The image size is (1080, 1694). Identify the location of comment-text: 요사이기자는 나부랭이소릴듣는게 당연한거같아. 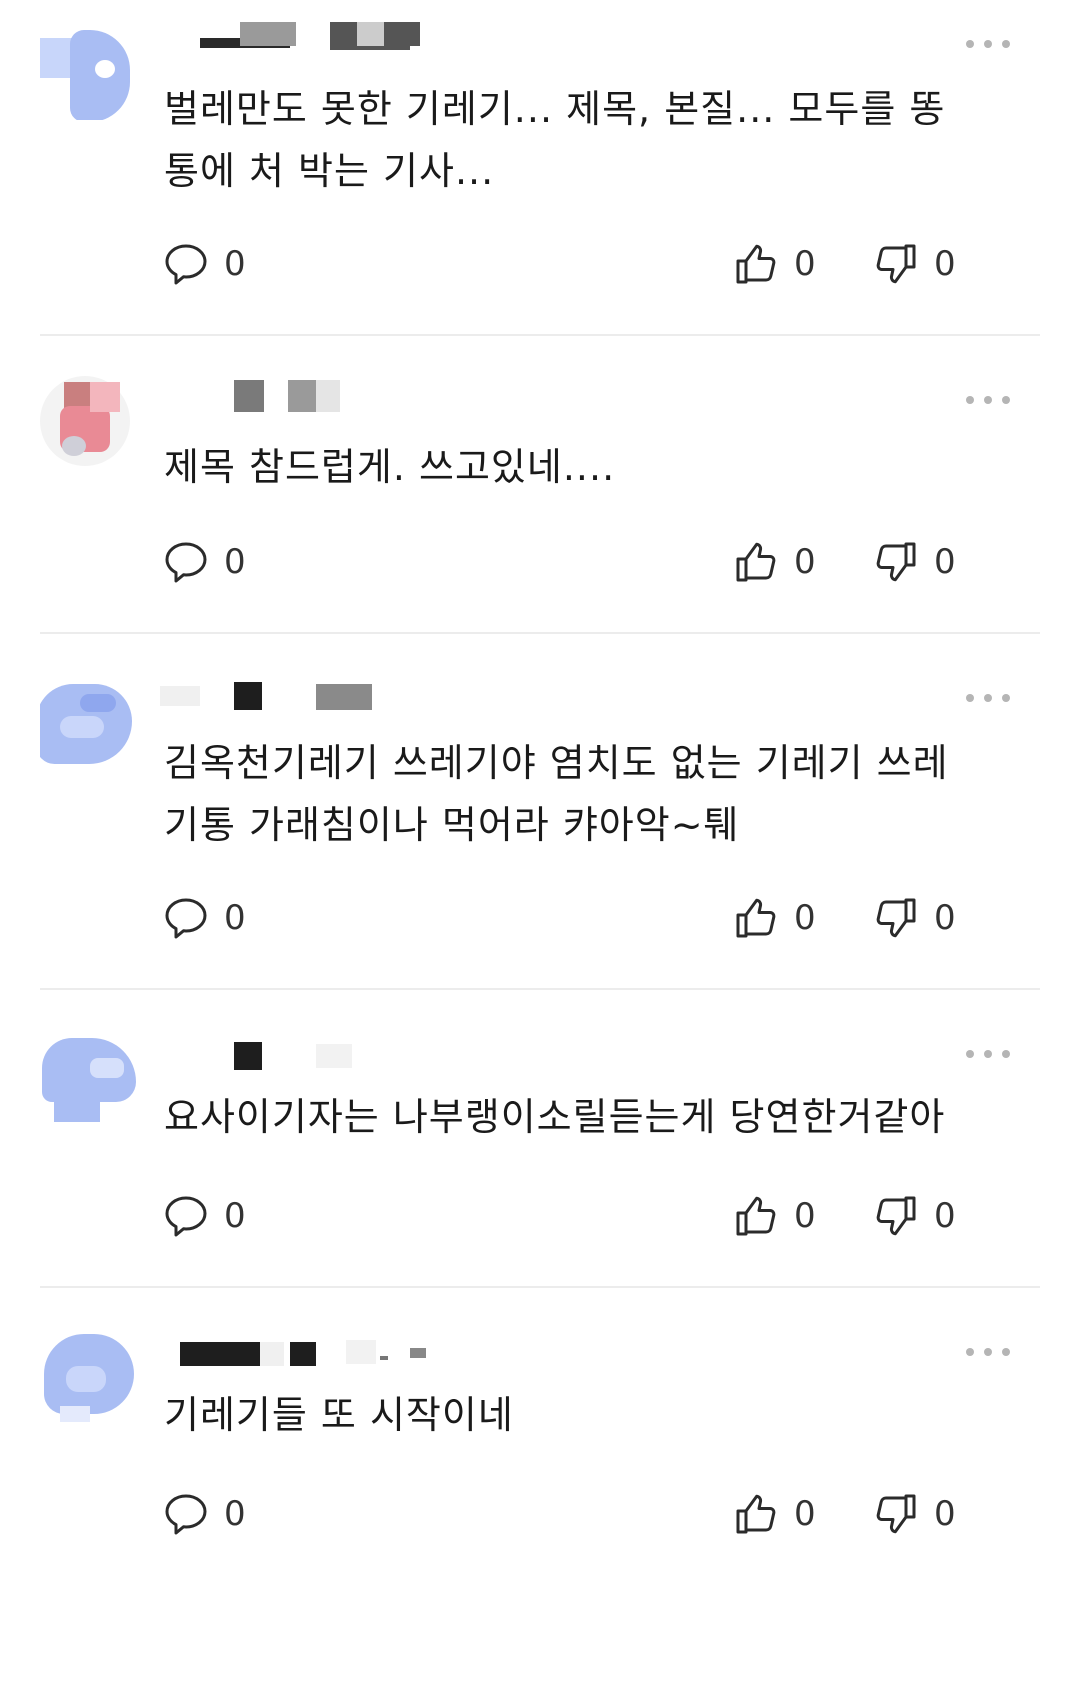
(555, 1117).